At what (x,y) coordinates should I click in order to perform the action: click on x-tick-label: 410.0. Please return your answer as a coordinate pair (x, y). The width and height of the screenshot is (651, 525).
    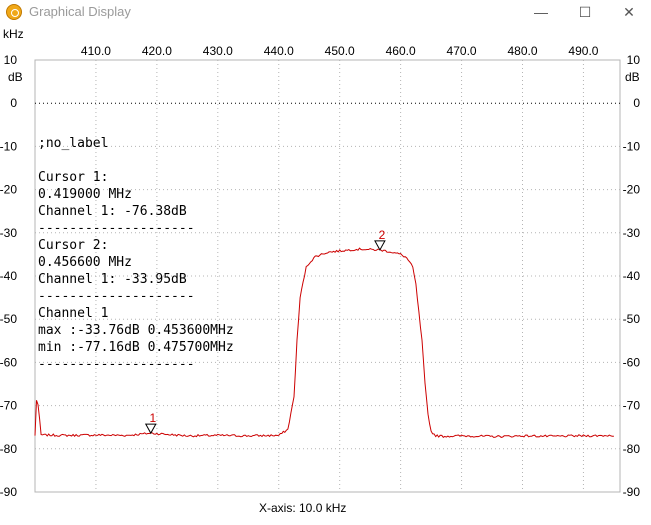
    Looking at the image, I should click on (96, 51).